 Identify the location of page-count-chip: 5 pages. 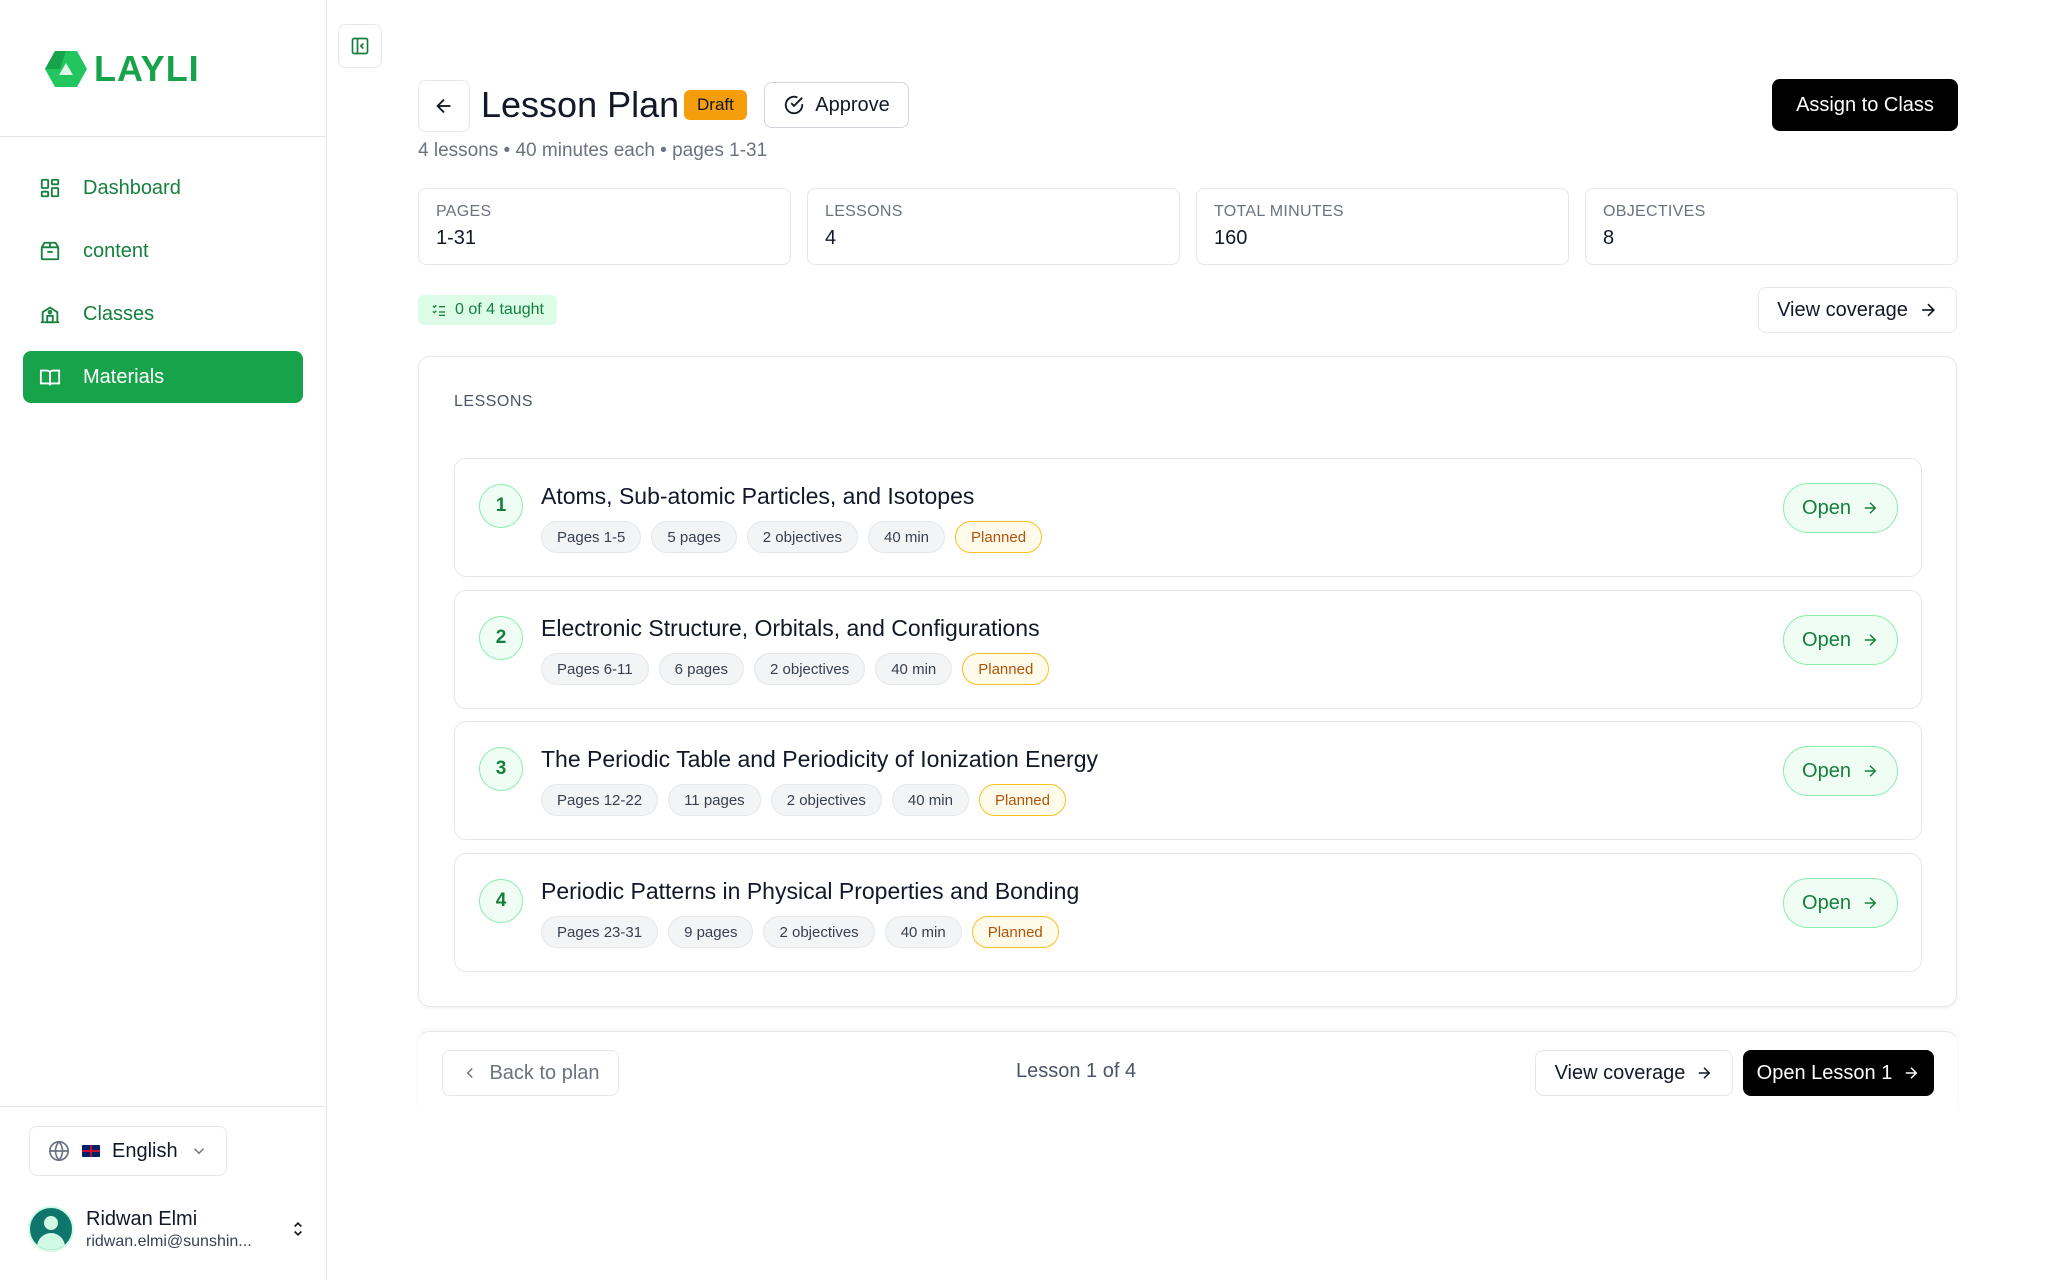
(694, 537).